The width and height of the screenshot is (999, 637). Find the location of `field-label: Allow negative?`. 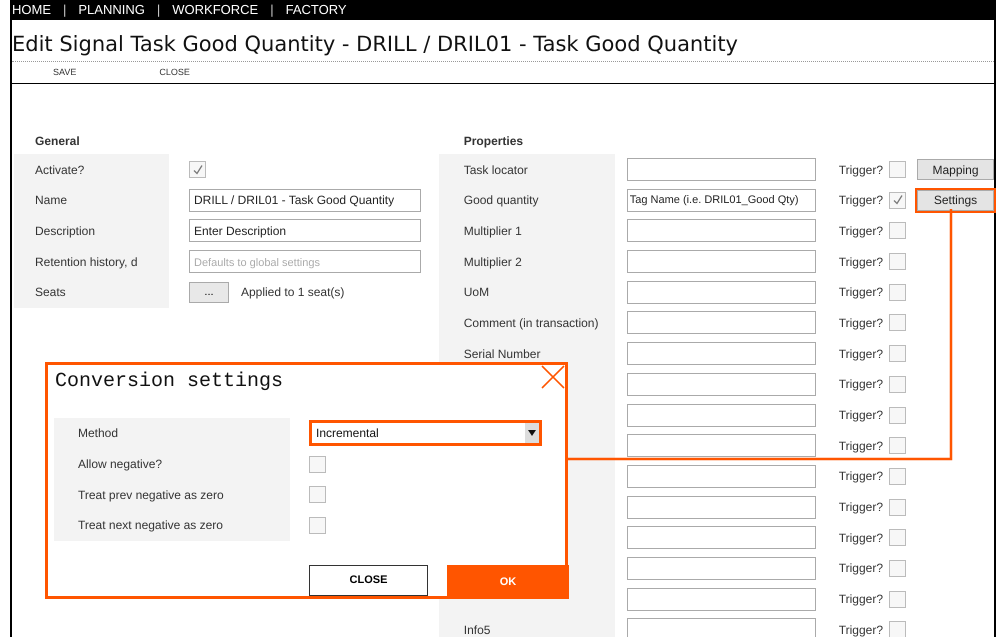

field-label: Allow negative? is located at coordinates (172, 464).